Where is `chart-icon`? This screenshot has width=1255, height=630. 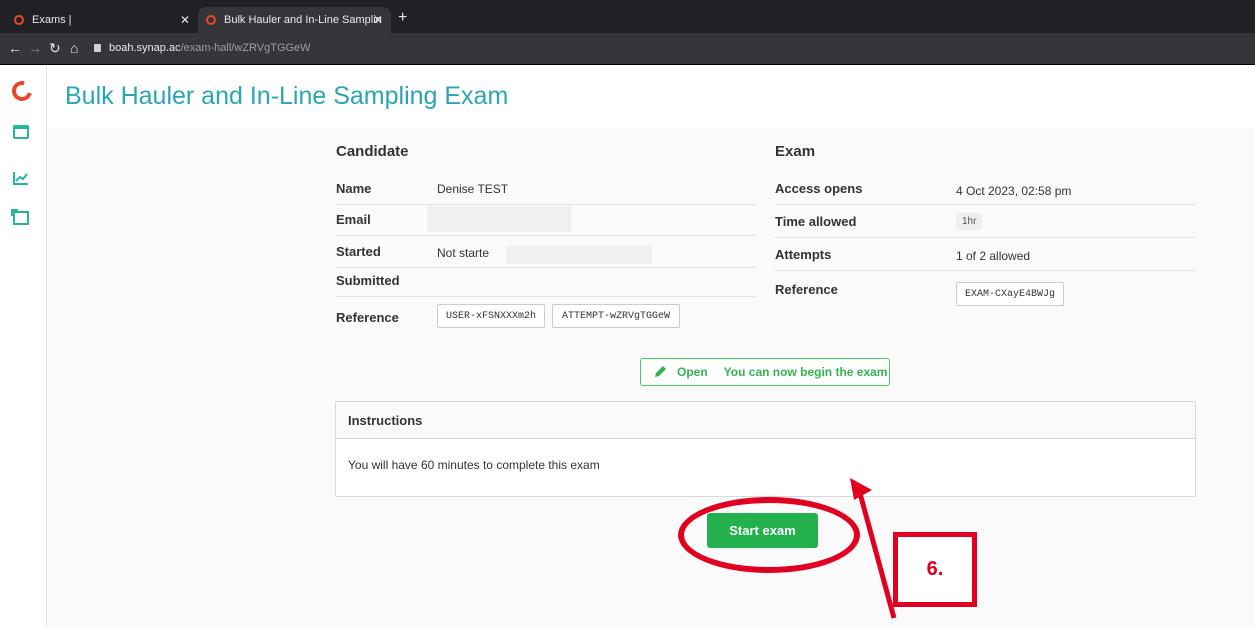
chart-icon is located at coordinates (21, 178).